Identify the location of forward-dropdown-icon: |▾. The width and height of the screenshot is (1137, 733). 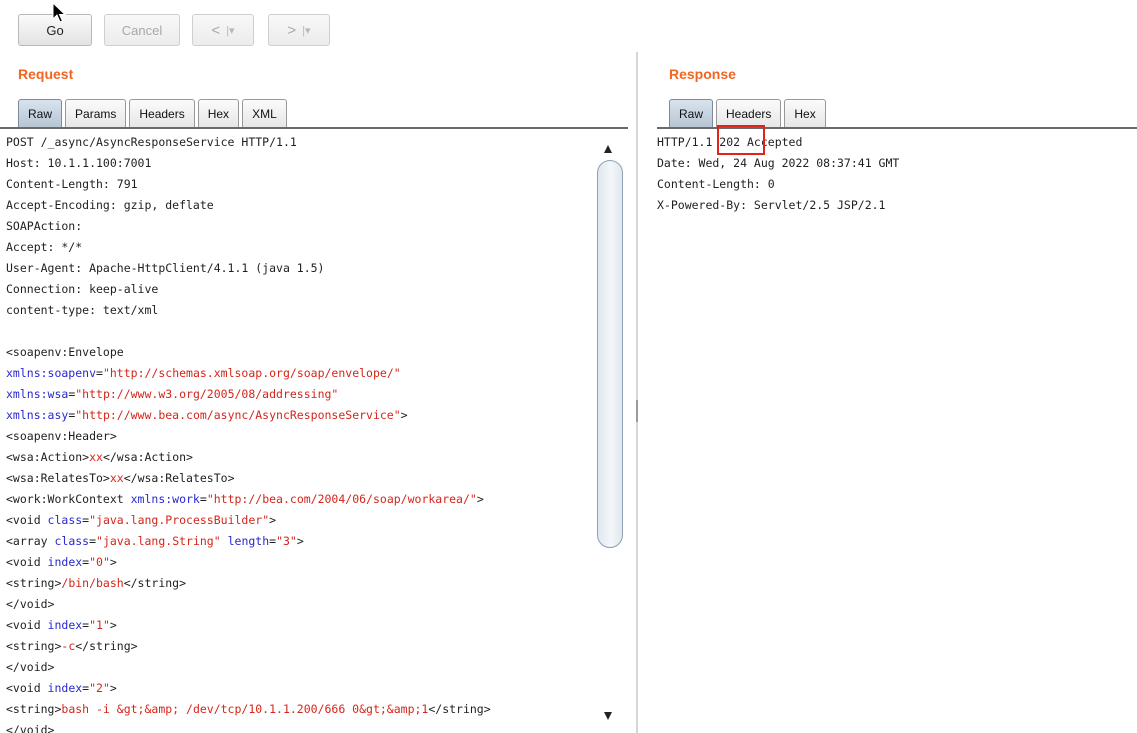
(306, 30).